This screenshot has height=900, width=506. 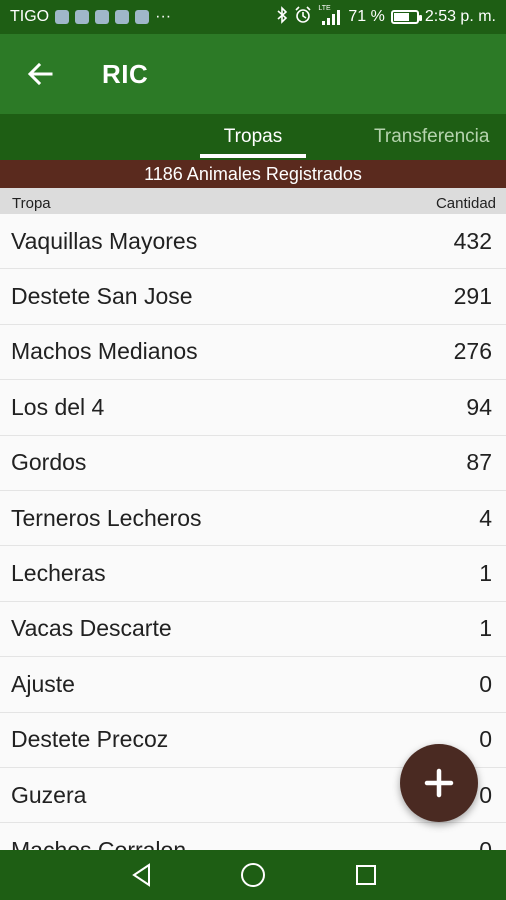 I want to click on tropa-count: 4, so click(x=485, y=517).